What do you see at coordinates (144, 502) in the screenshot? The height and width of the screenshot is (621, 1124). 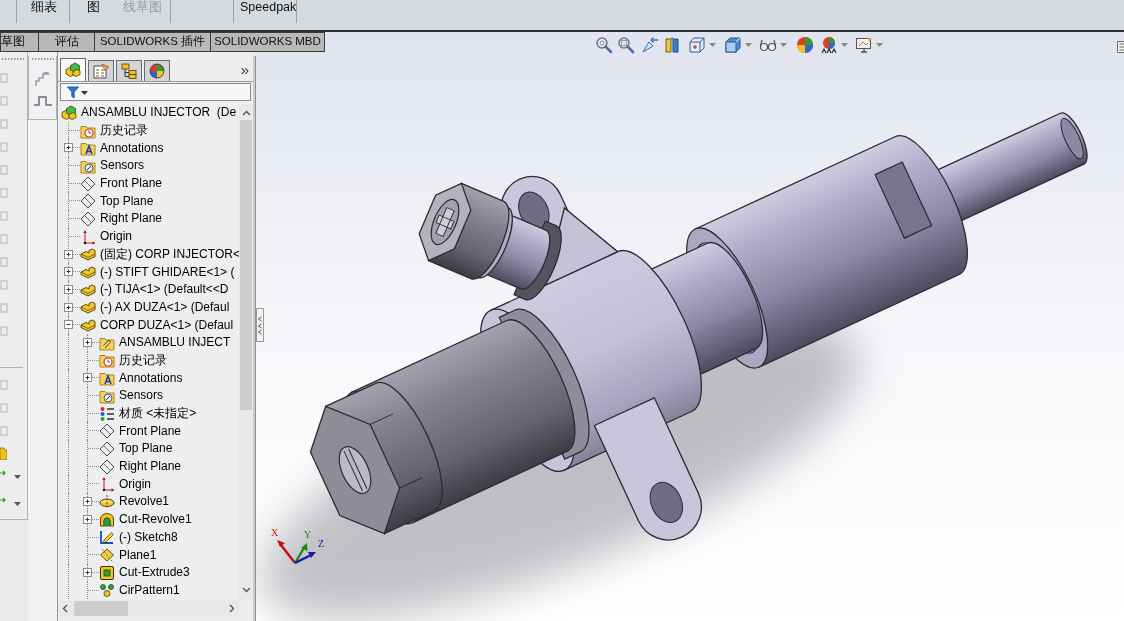 I see `tree-item-label: Revolve1` at bounding box center [144, 502].